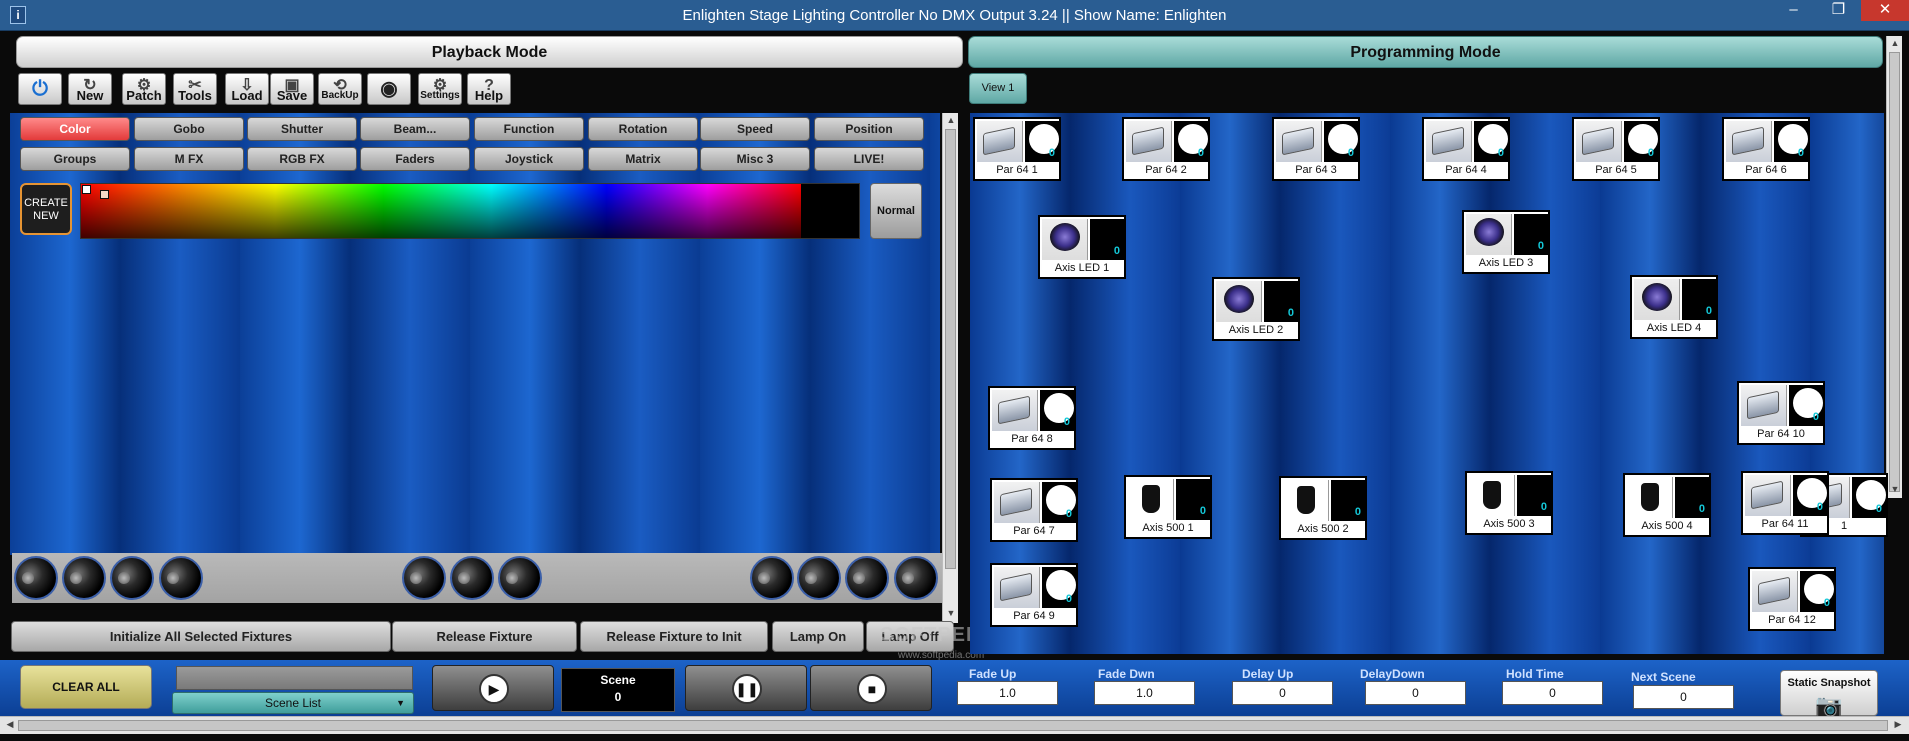 This screenshot has width=1909, height=741. What do you see at coordinates (340, 89) in the screenshot?
I see `backup-button: ⟲ BackUp` at bounding box center [340, 89].